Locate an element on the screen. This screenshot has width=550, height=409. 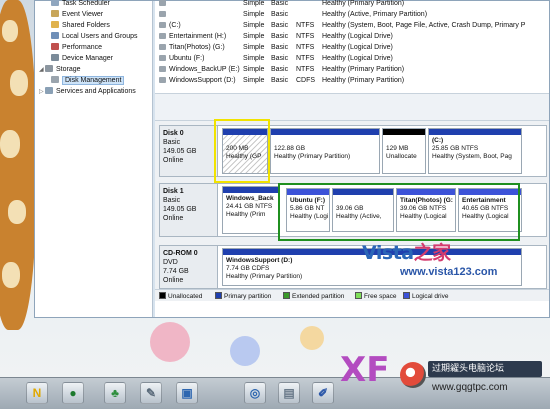
pane-splitter is located at coordinates (352, 107).